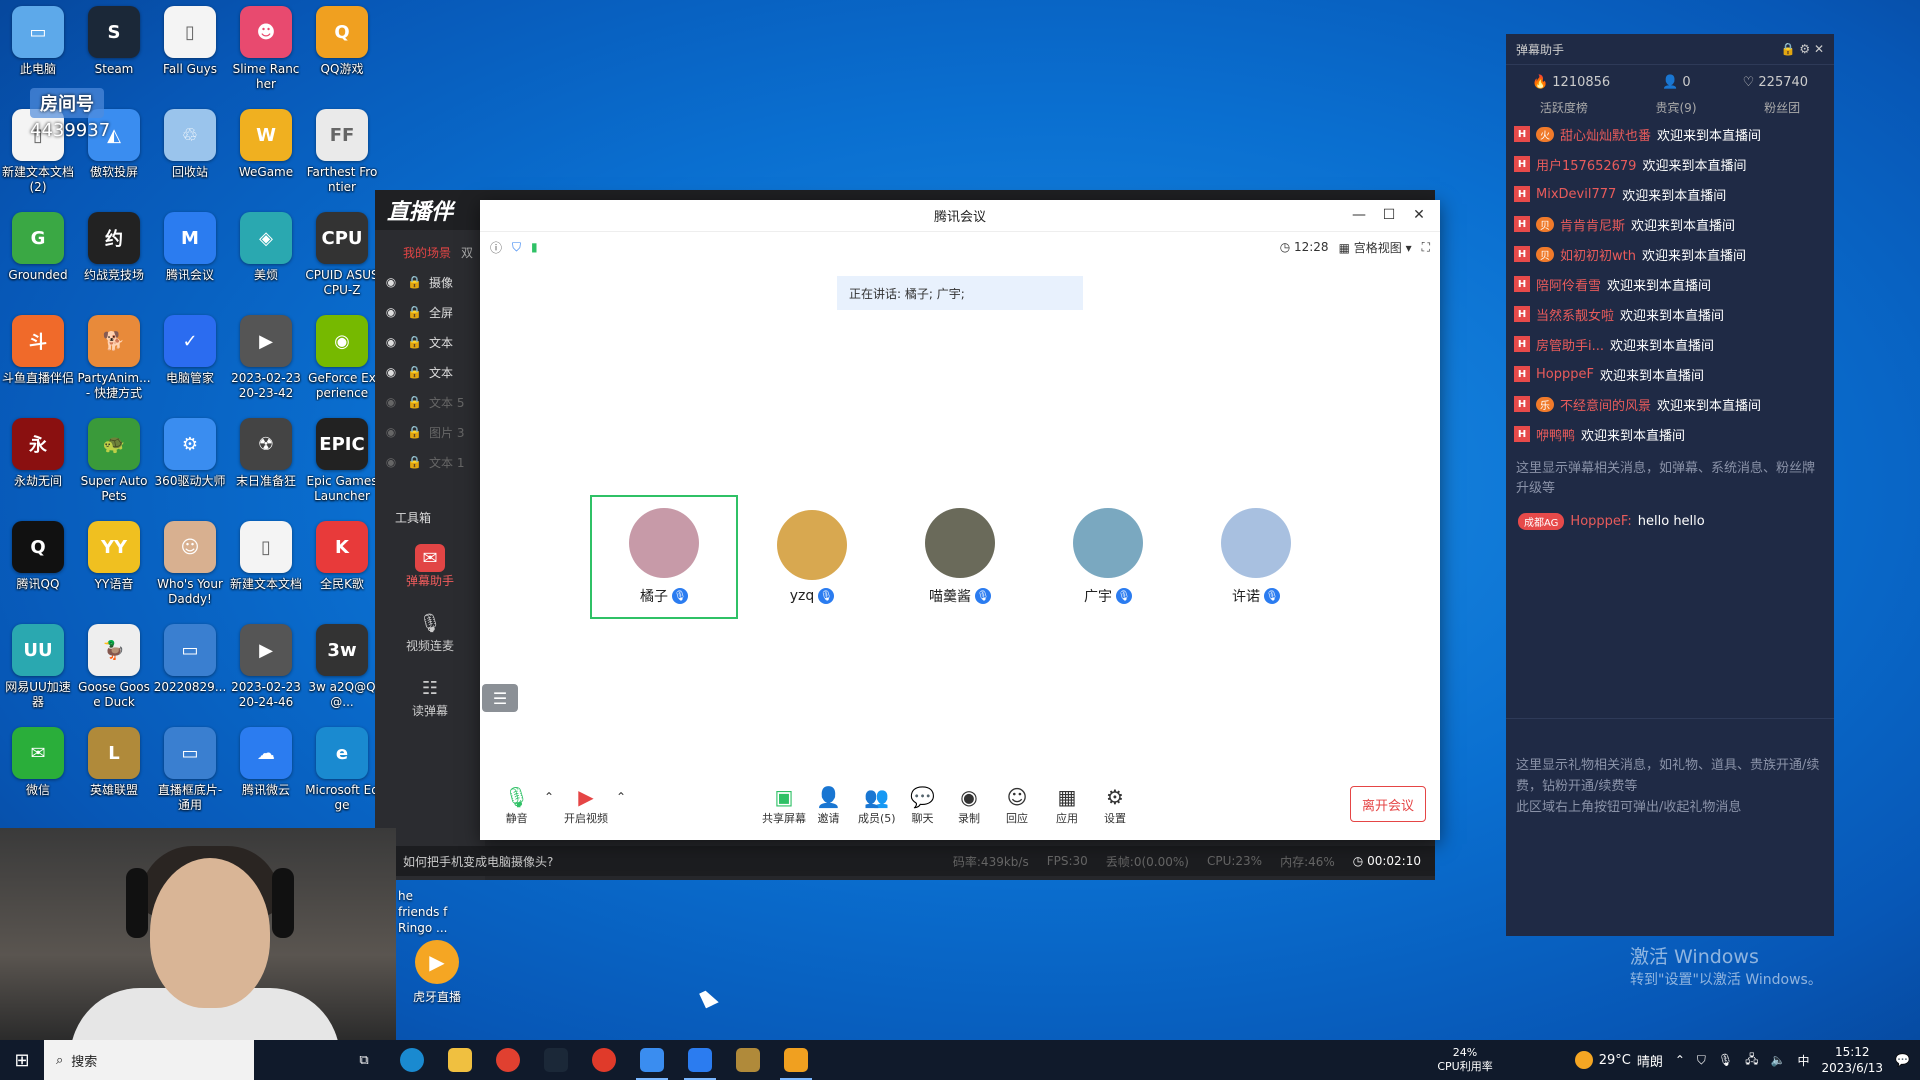 Image resolution: width=1920 pixels, height=1080 pixels. What do you see at coordinates (430, 631) in the screenshot?
I see `video-connect-tool: 🎙 视频连麦` at bounding box center [430, 631].